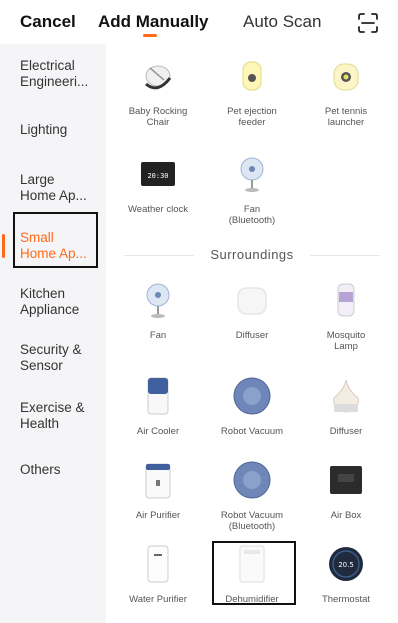 Image resolution: width=398 pixels, height=623 pixels. I want to click on device-mosquito-lamp: Mosquito Lamp, so click(346, 316).